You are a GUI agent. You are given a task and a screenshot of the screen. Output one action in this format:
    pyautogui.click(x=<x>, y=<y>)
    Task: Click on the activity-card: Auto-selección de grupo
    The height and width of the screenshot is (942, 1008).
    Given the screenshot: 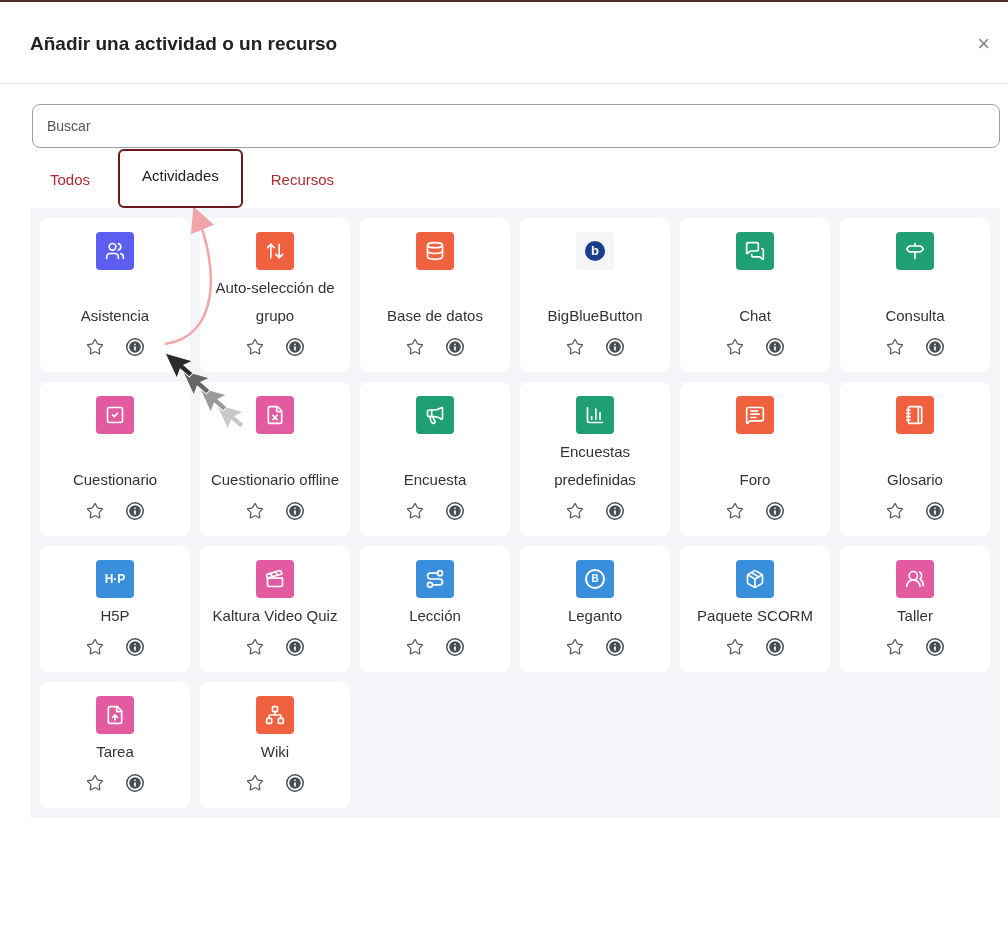 What is the action you would take?
    pyautogui.click(x=275, y=294)
    